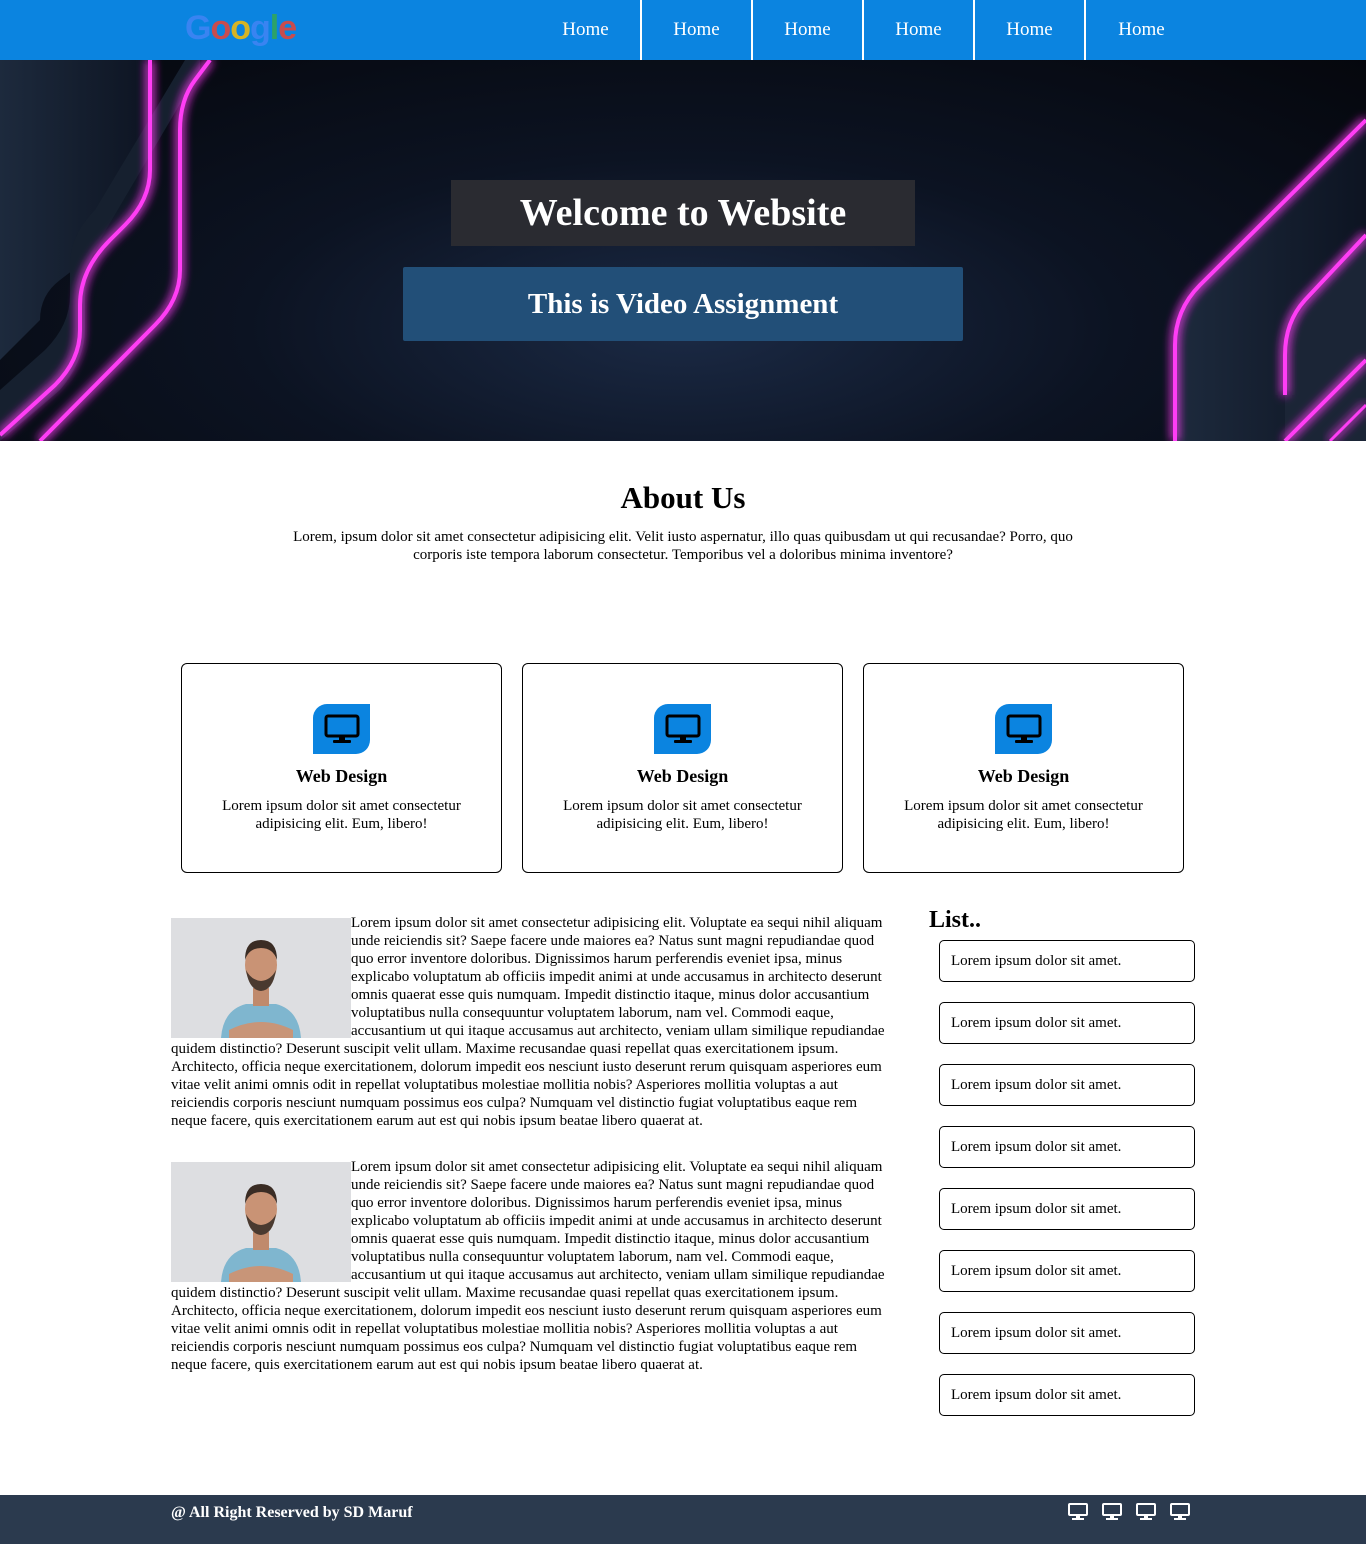  Describe the element at coordinates (808, 30) in the screenshot. I see `nav-link-home-3: Home` at that location.